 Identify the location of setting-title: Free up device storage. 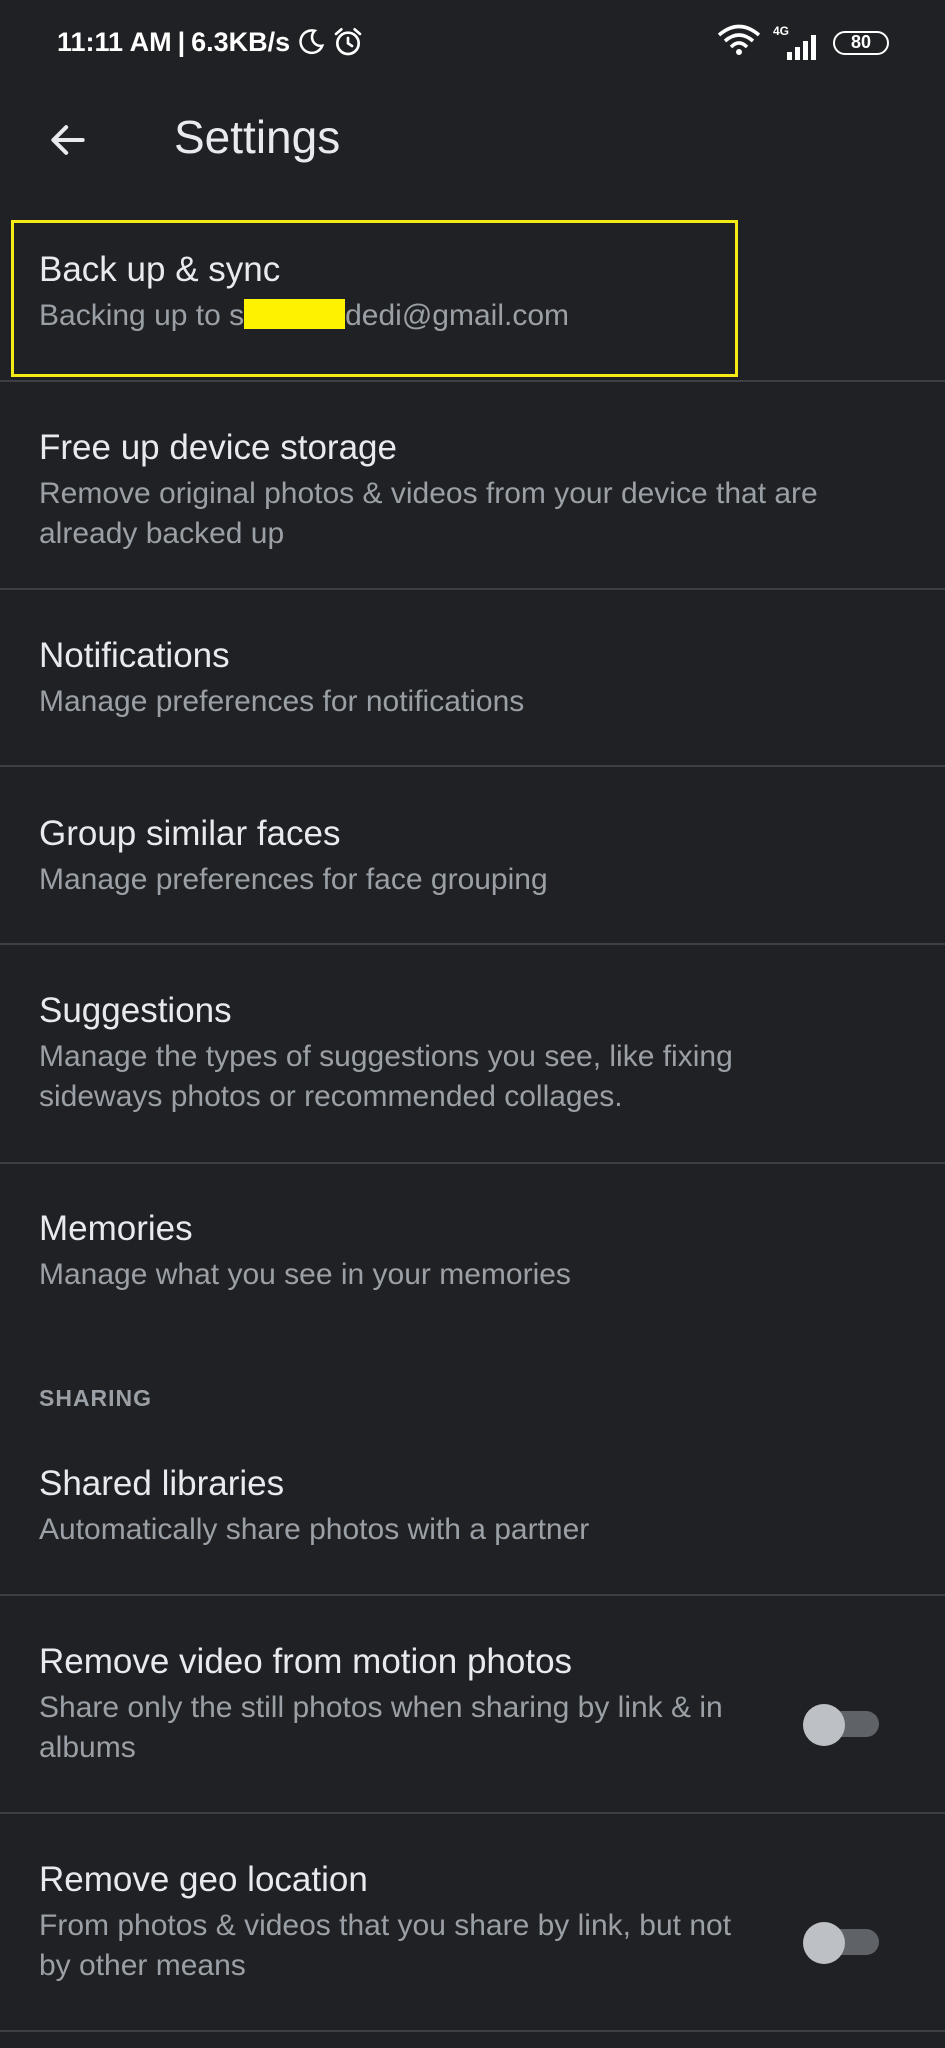
(218, 447).